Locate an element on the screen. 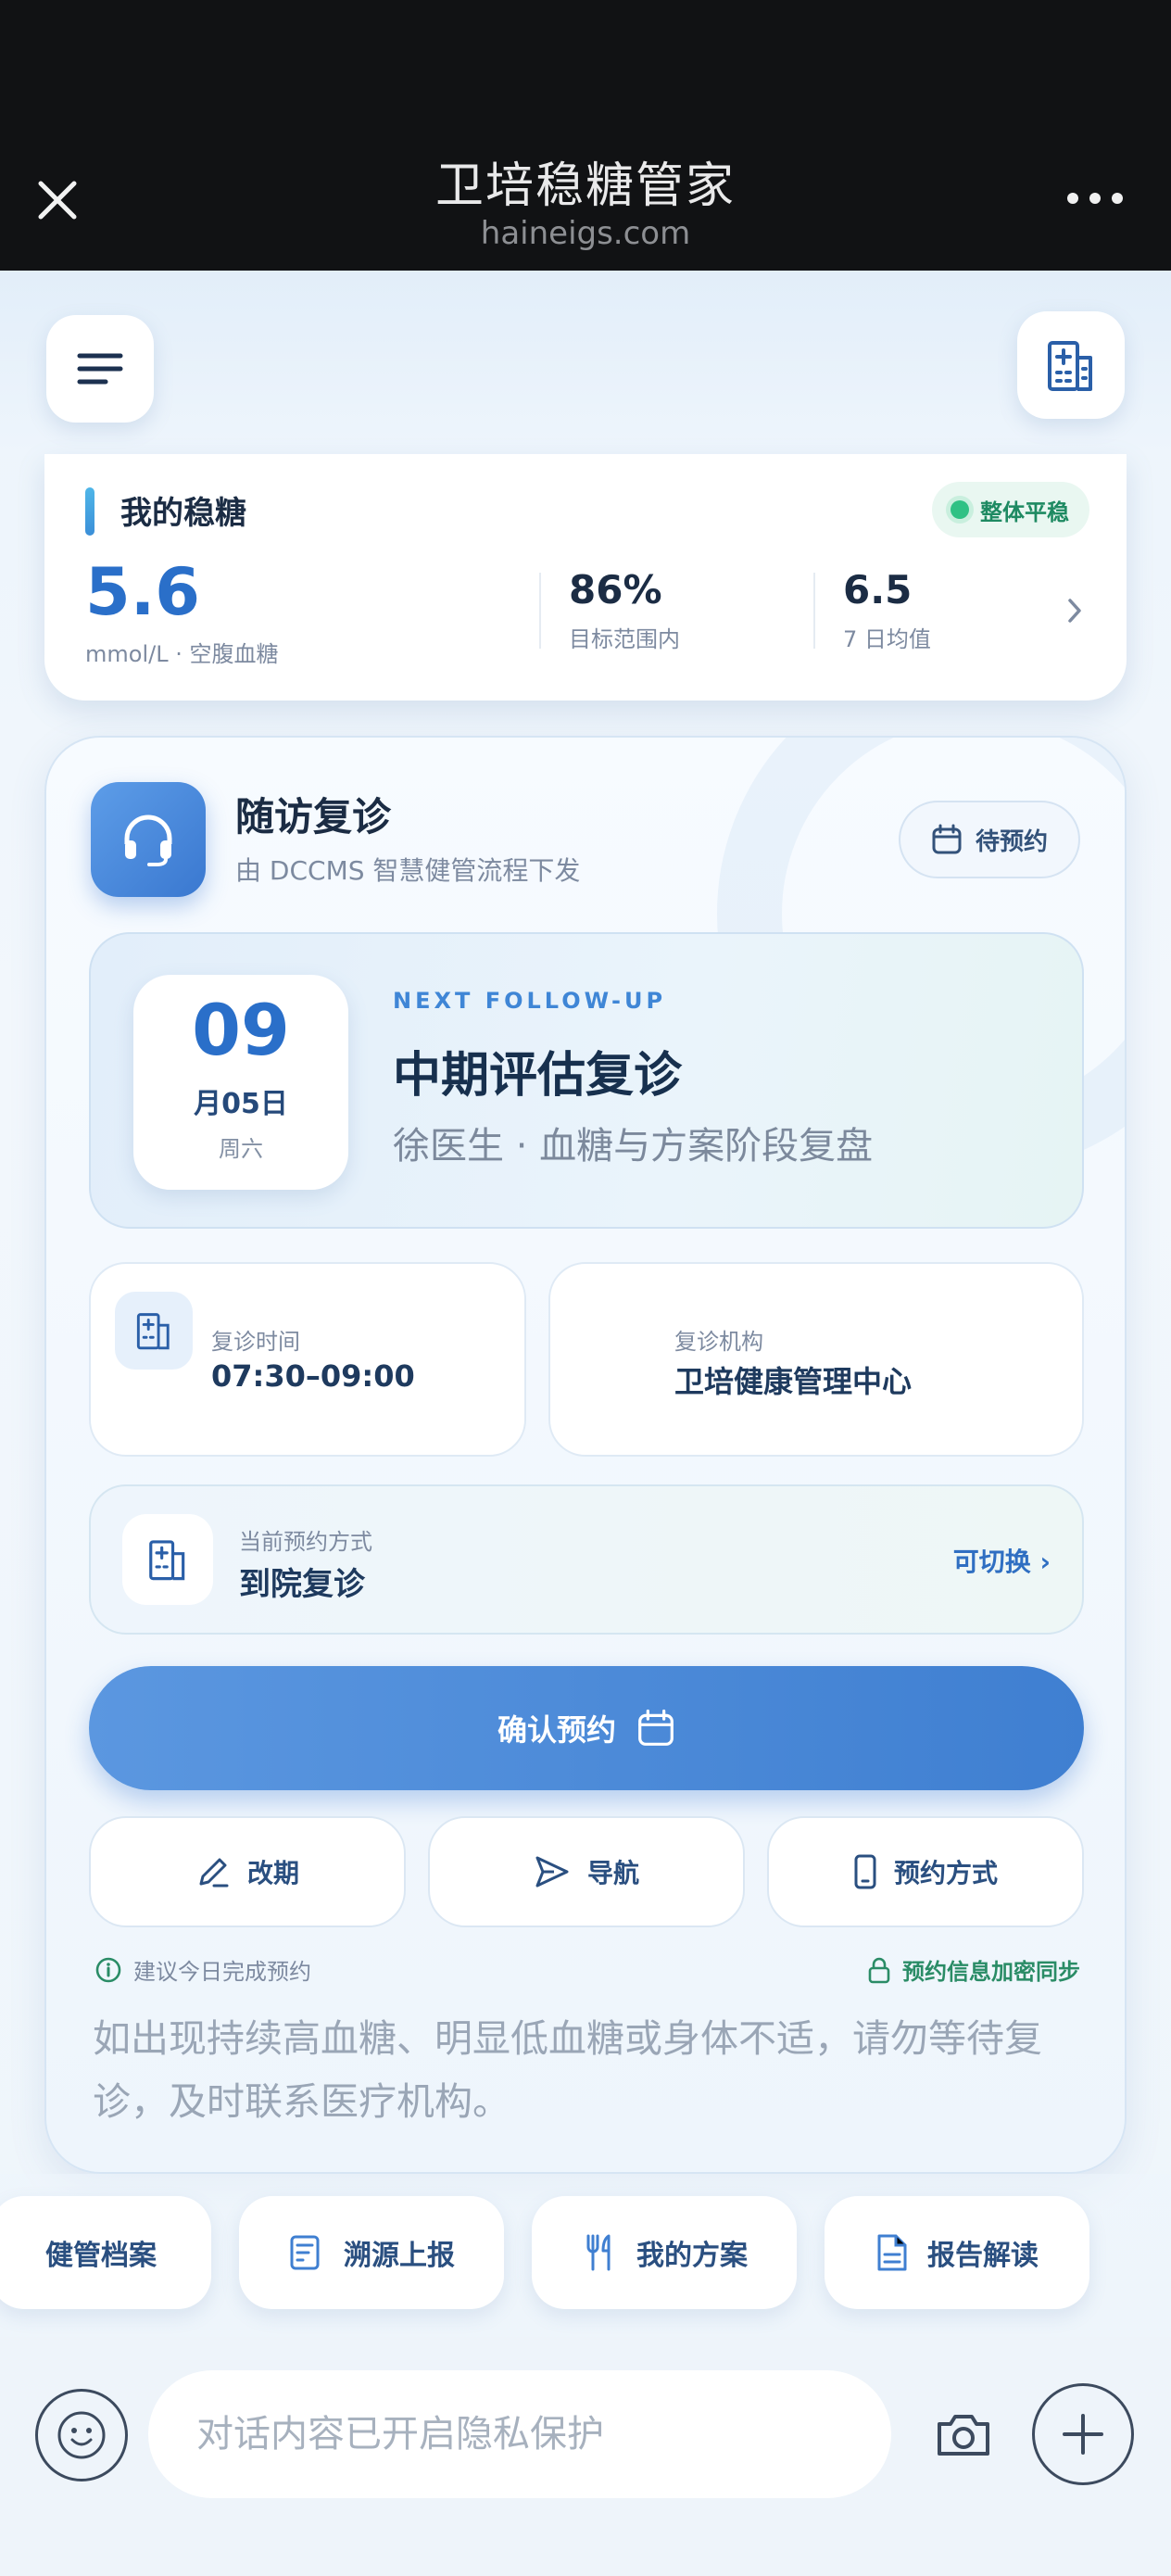 This screenshot has width=1171, height=2576. document-icon is located at coordinates (892, 2252).